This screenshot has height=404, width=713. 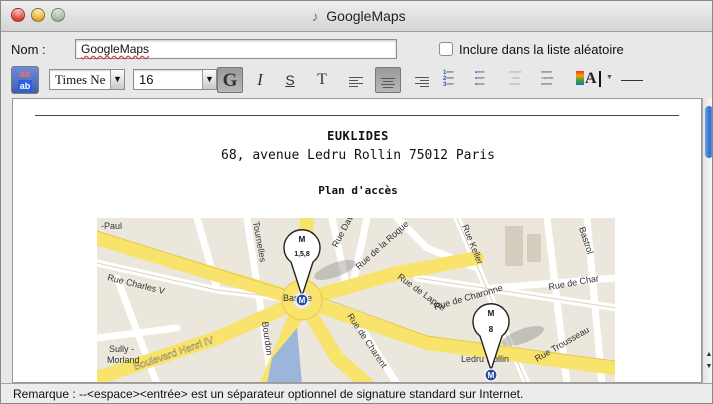 What do you see at coordinates (521, 80) in the screenshot?
I see `outdent-icon: ⇐━━ ━━ ━━━` at bounding box center [521, 80].